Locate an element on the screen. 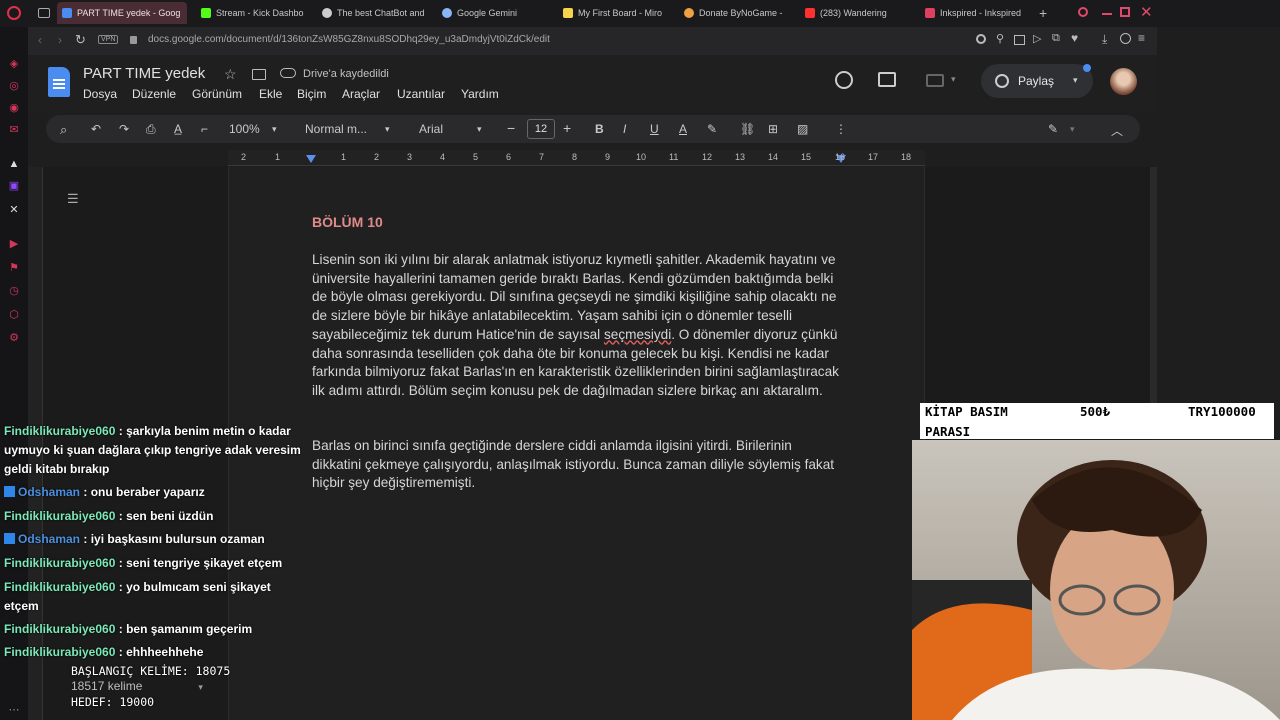  bold-icon: B is located at coordinates (599, 129).